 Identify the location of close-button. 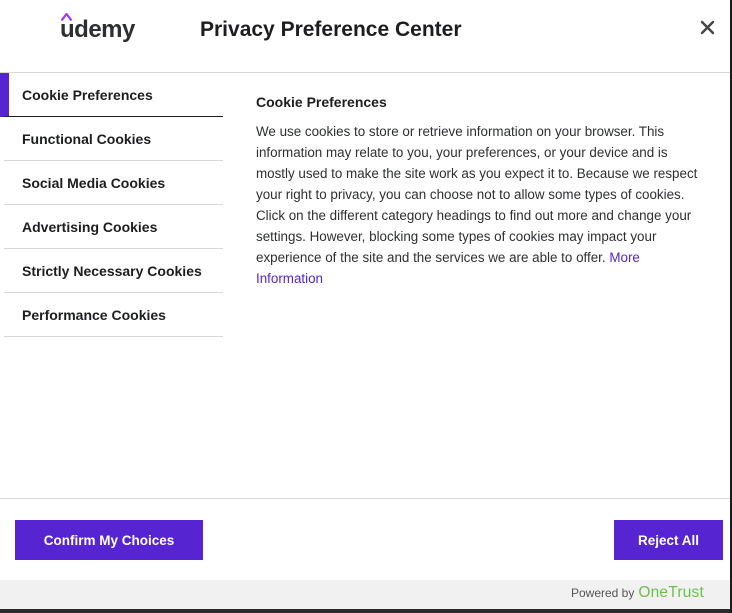
(707, 27).